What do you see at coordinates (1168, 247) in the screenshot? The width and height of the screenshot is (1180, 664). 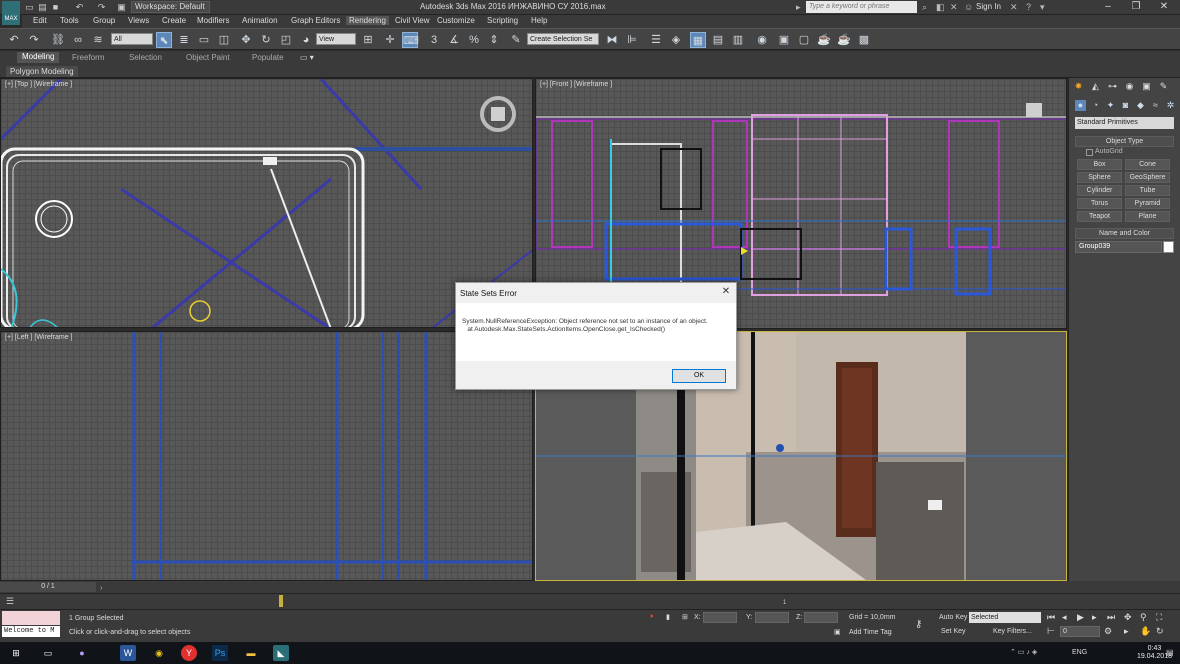 I see `object-color-swatch` at bounding box center [1168, 247].